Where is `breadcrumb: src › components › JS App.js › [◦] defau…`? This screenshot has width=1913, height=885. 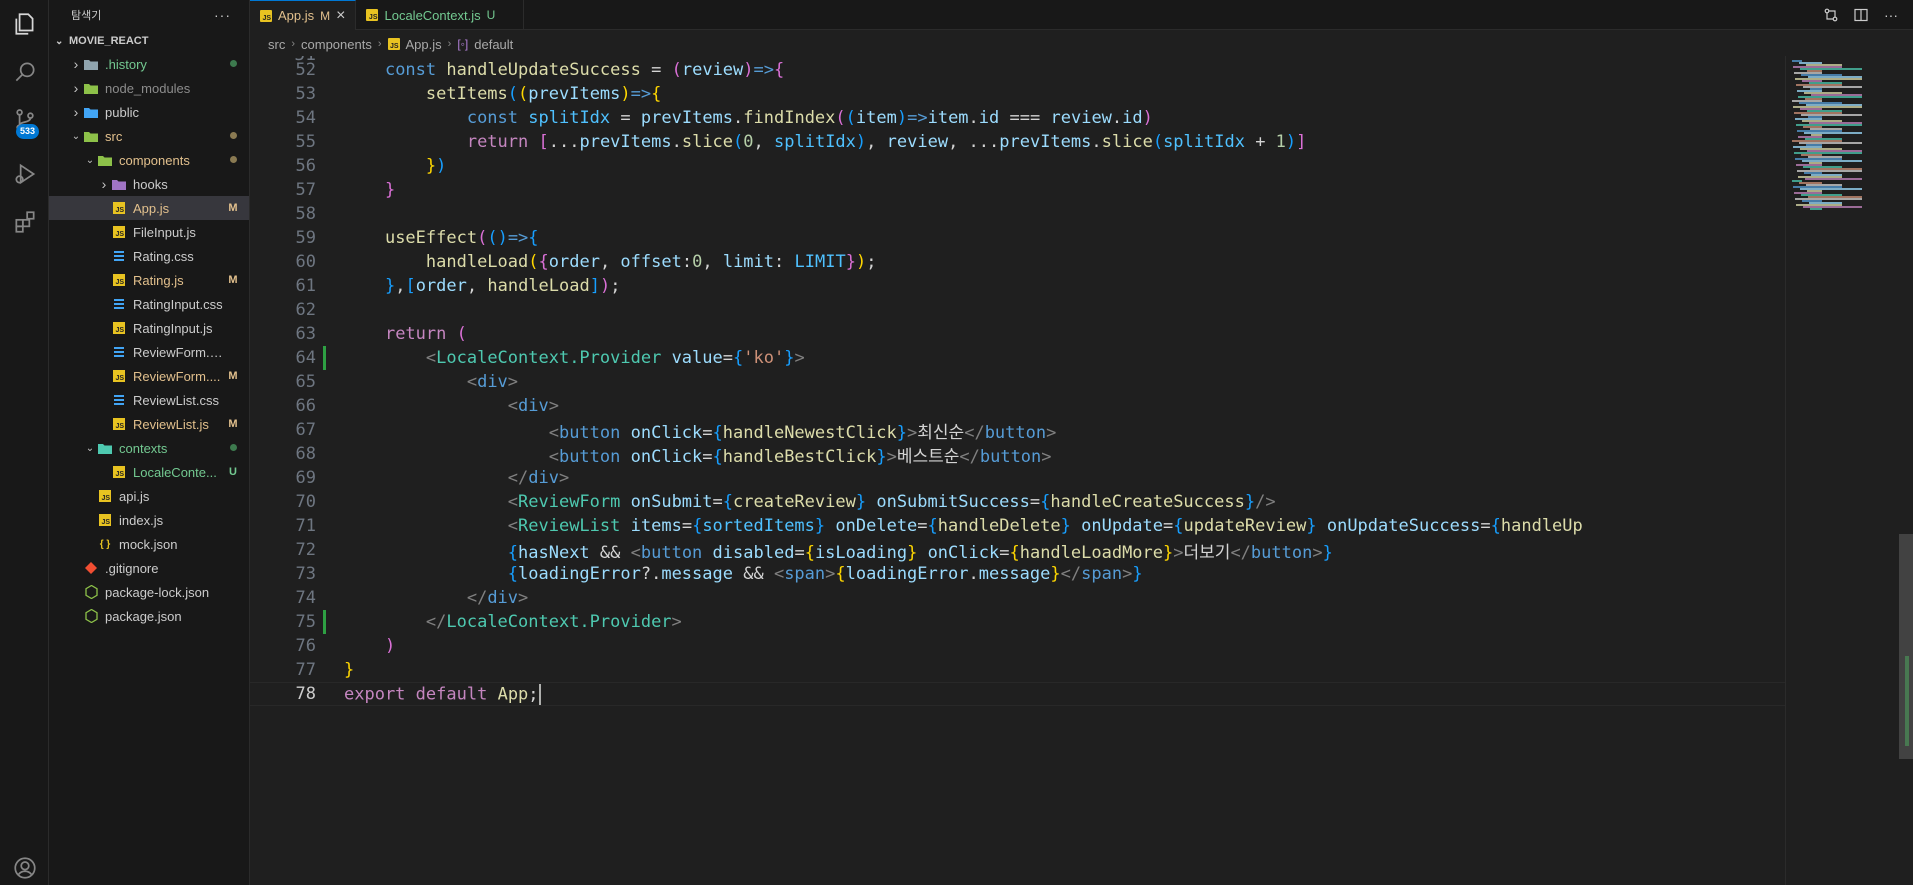
breadcrumb: src › components › JS App.js › [◦] defau… is located at coordinates (381, 44).